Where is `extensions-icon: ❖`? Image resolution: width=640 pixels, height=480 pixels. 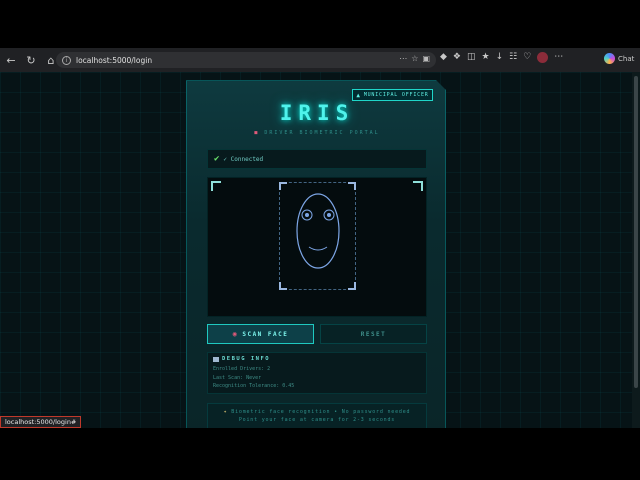 extensions-icon: ❖ is located at coordinates (457, 57).